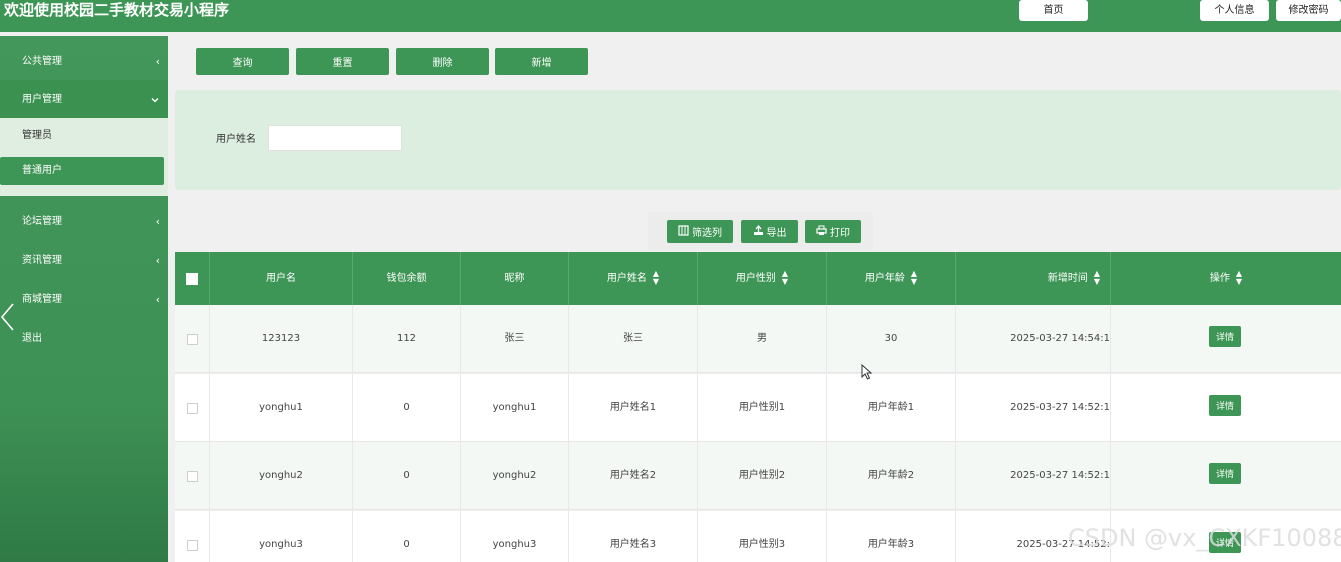 The image size is (1341, 562). I want to click on query-button: 查询, so click(242, 61).